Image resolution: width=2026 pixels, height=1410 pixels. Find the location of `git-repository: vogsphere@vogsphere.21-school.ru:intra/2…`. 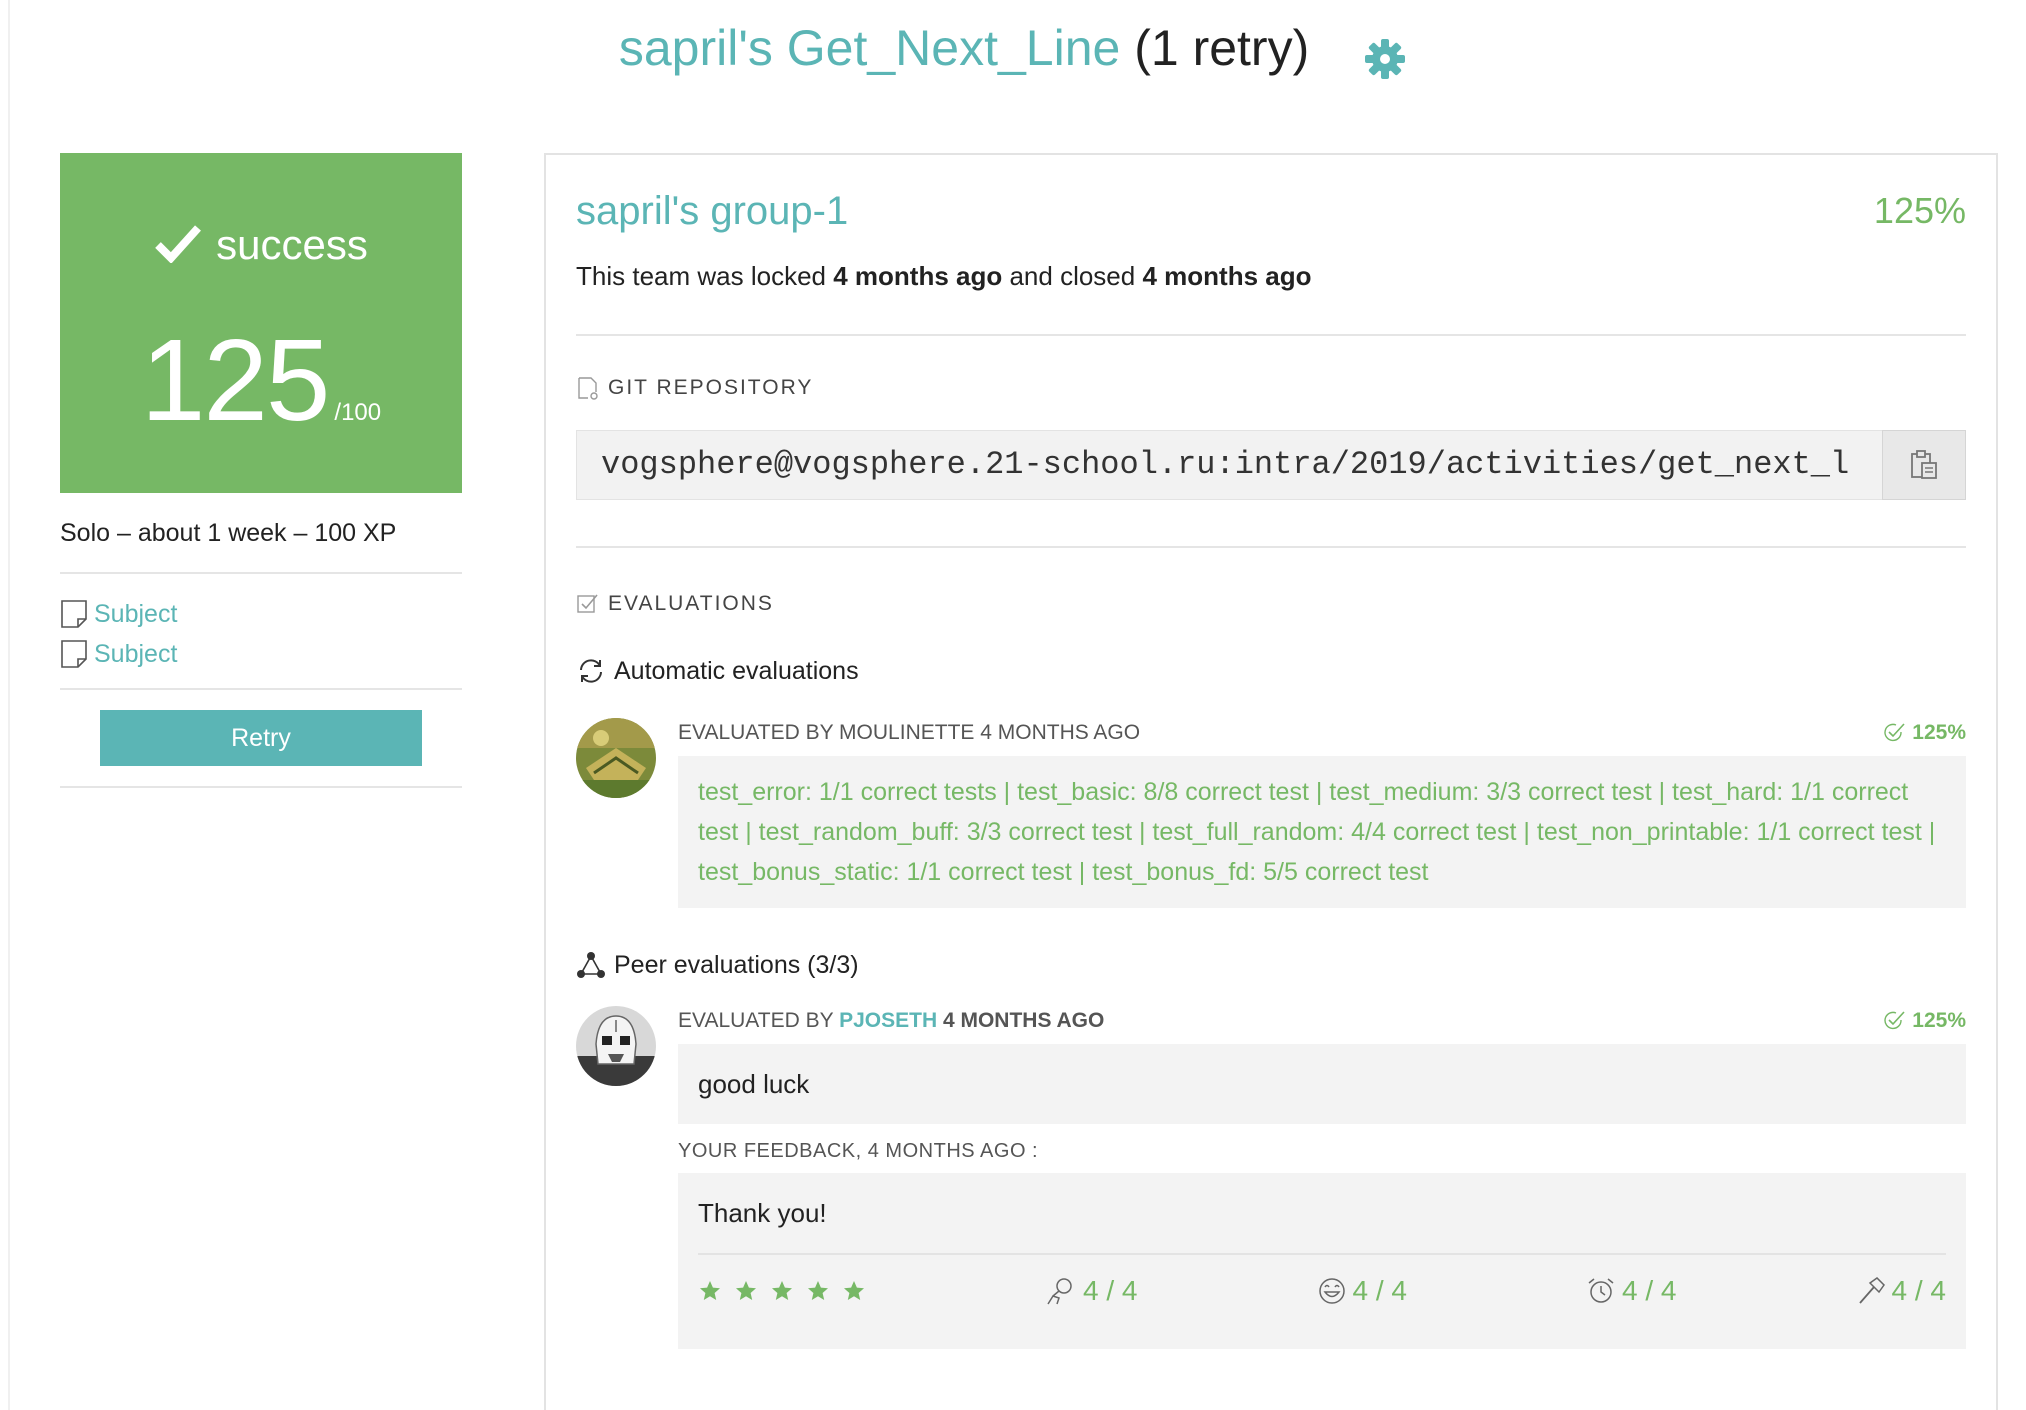

git-repository: vogsphere@vogsphere.21-school.ru:intra/2… is located at coordinates (1271, 465).